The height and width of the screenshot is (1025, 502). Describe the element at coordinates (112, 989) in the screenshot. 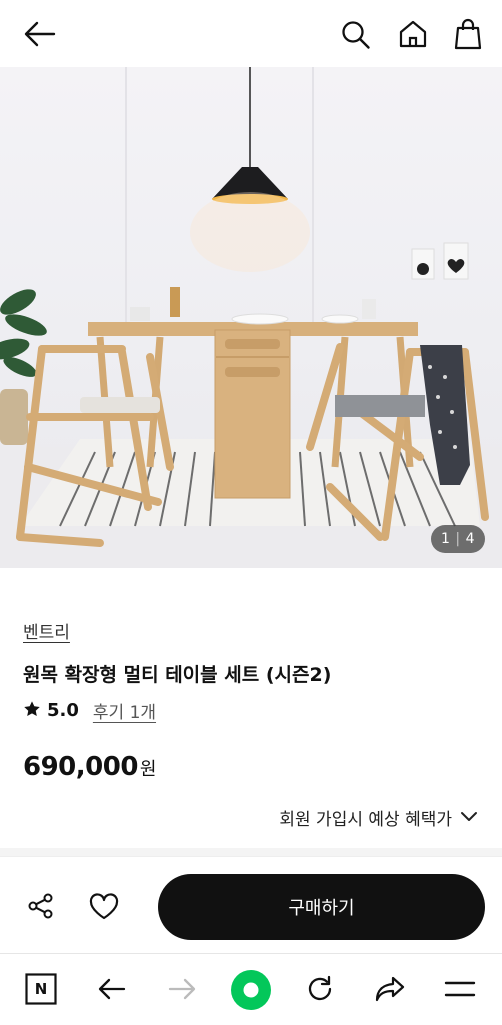

I see `browser-back-icon` at that location.